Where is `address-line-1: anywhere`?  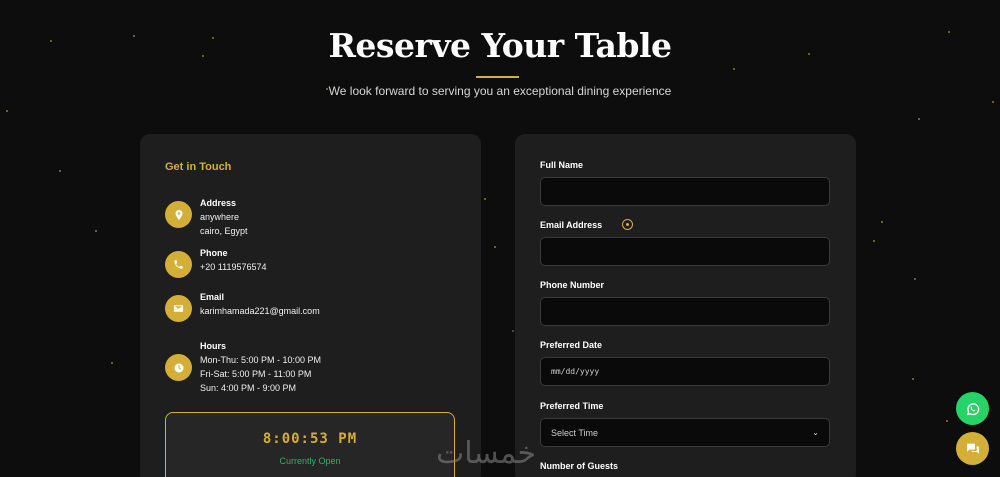
address-line-1: anywhere is located at coordinates (220, 217).